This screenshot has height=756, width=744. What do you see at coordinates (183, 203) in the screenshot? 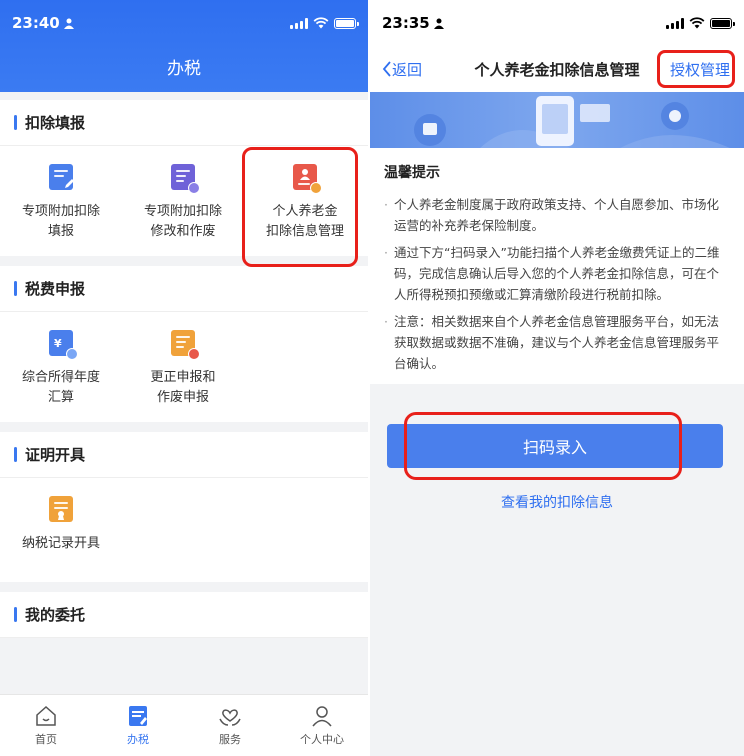
I see `item-special-deduction-modify: 专项附加扣除 修改和作废` at bounding box center [183, 203].